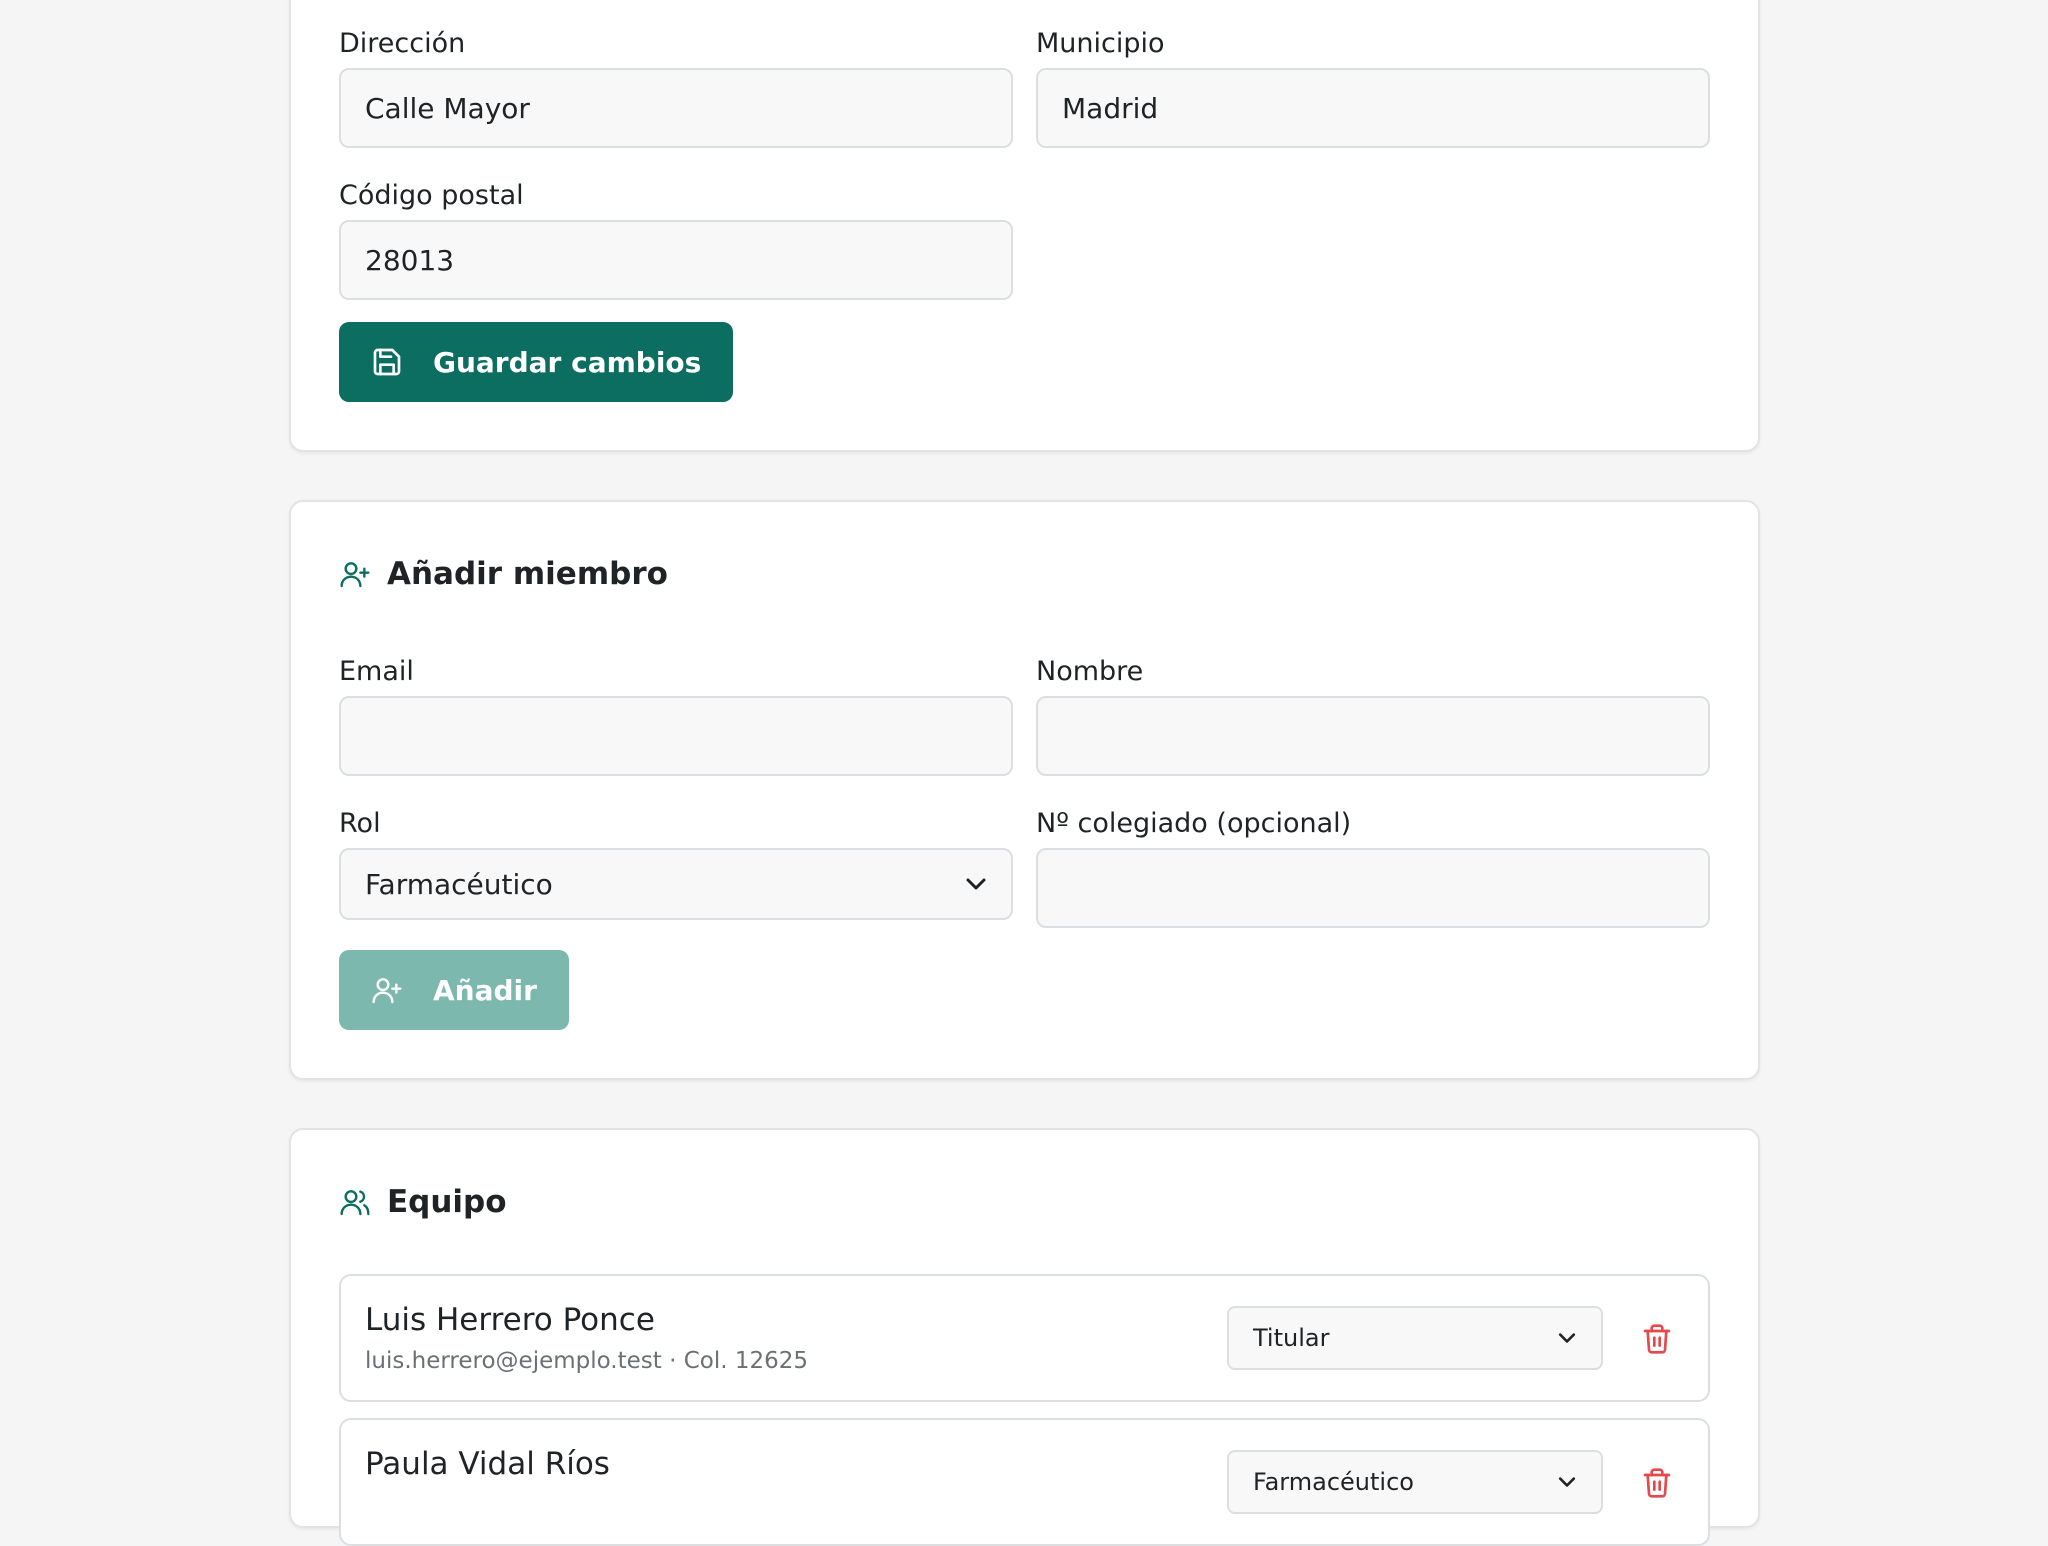 The height and width of the screenshot is (1546, 2048). I want to click on save-button: Guardar cambios, so click(536, 362).